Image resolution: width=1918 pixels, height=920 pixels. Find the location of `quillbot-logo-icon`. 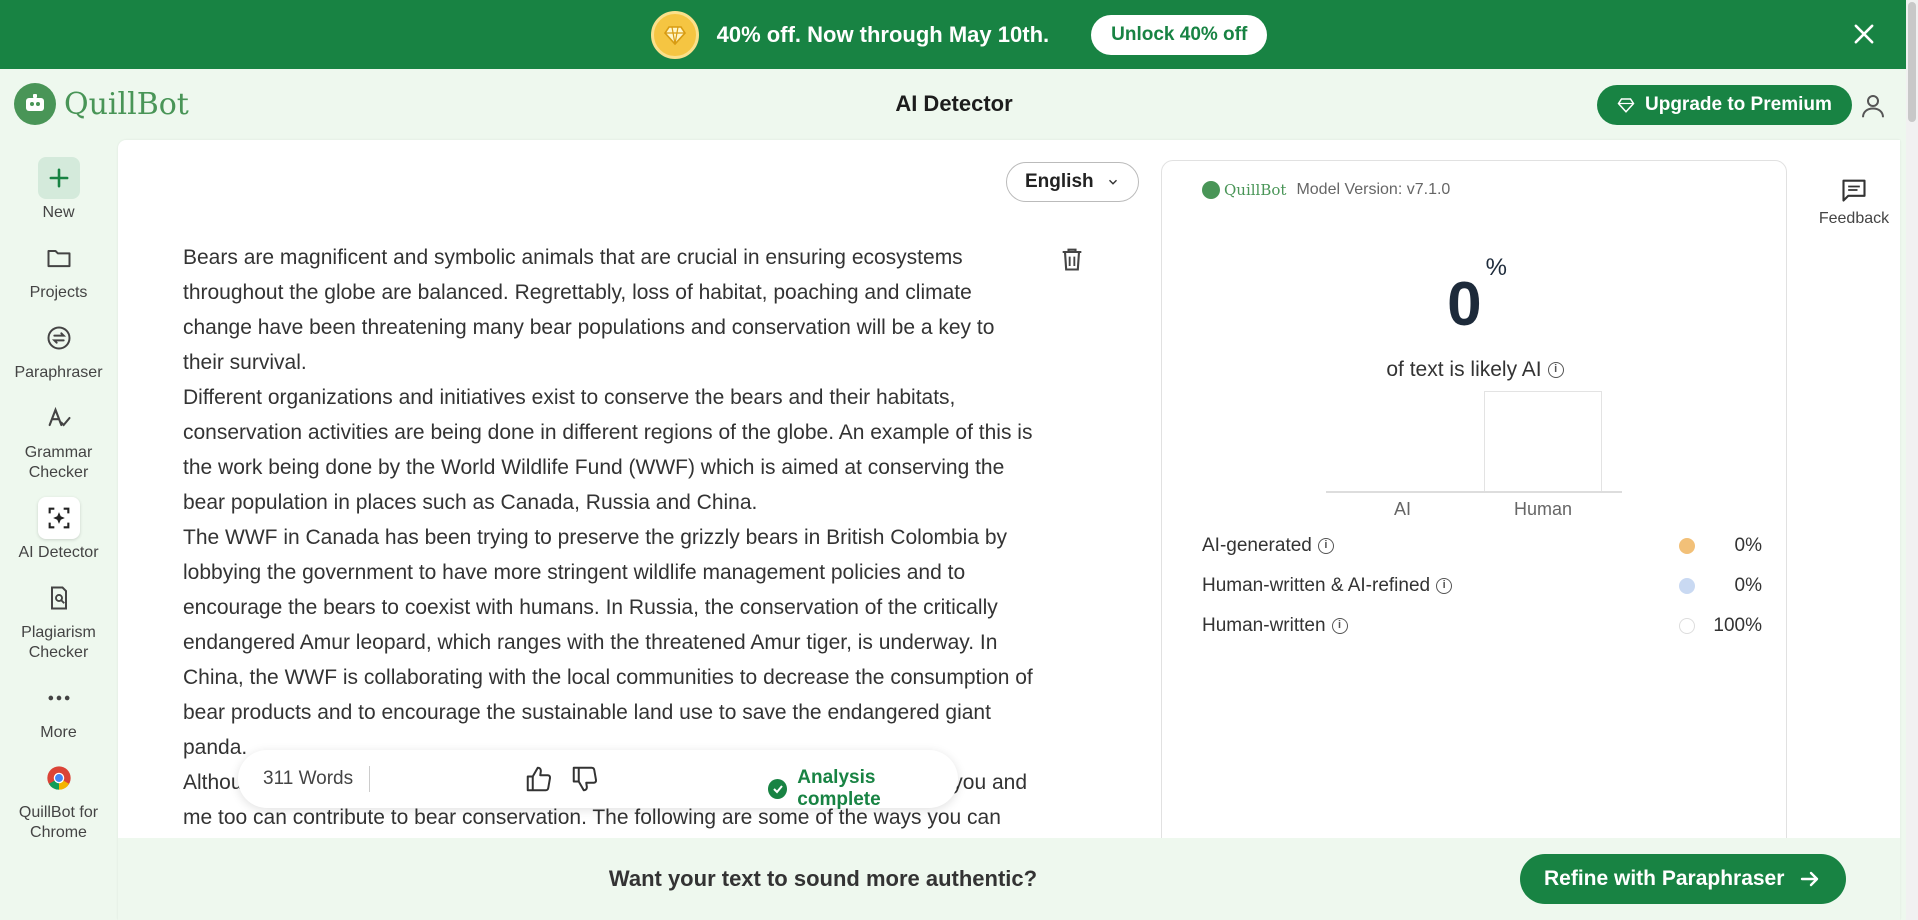

quillbot-logo-icon is located at coordinates (1211, 190).